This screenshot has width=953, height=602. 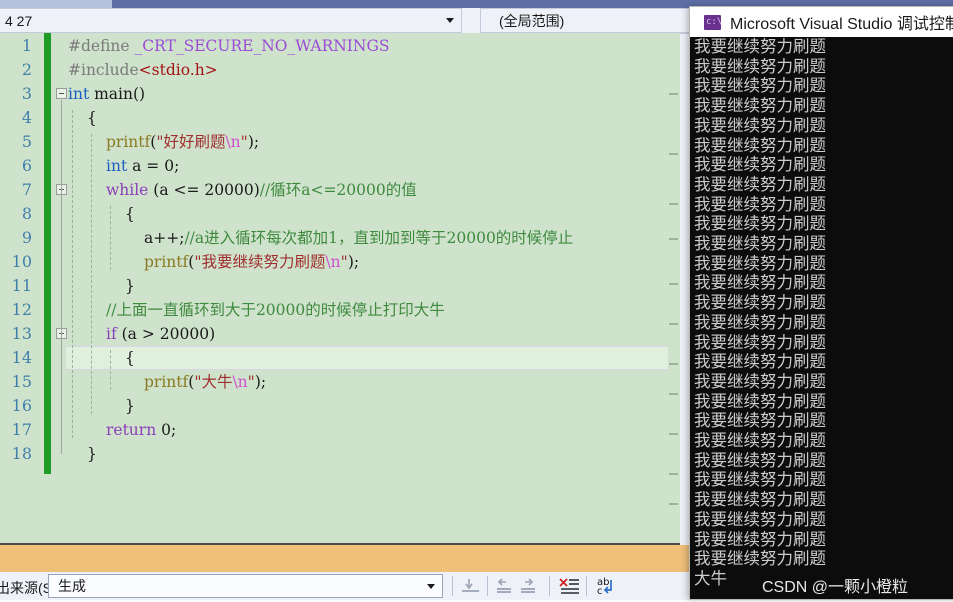 I want to click on line-number: 7, so click(x=26, y=189).